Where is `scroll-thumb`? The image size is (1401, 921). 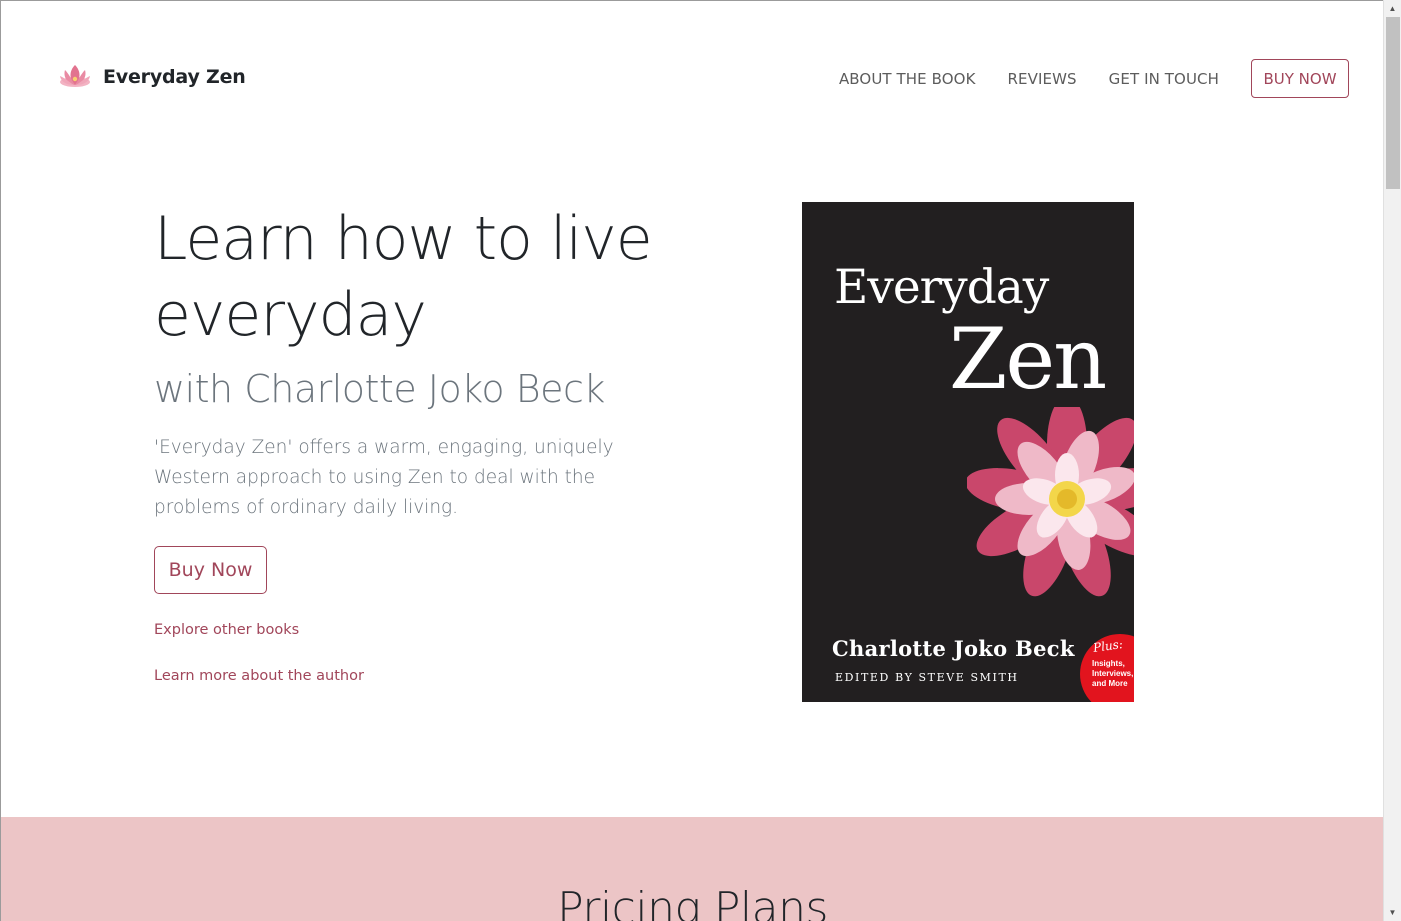 scroll-thumb is located at coordinates (1393, 103).